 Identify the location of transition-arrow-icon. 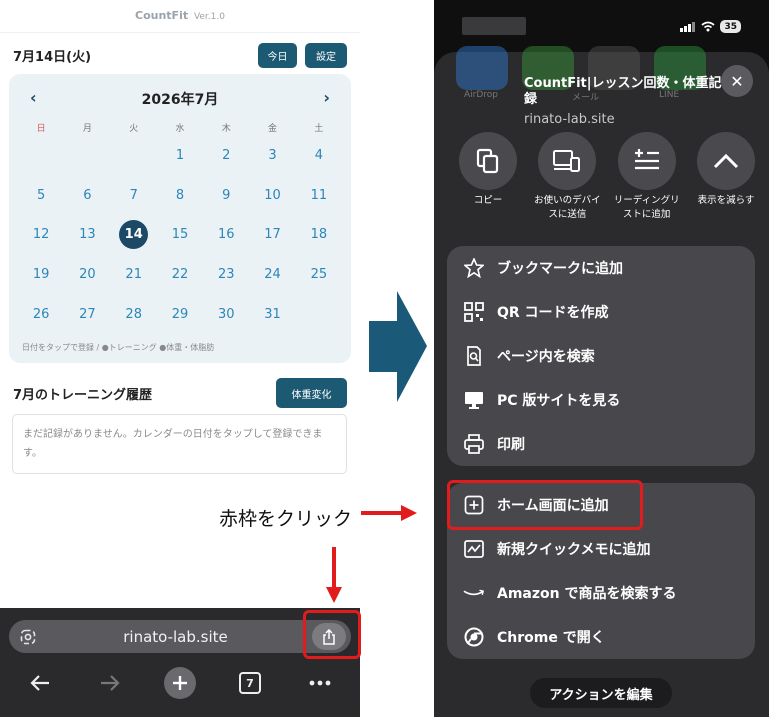
(398, 346).